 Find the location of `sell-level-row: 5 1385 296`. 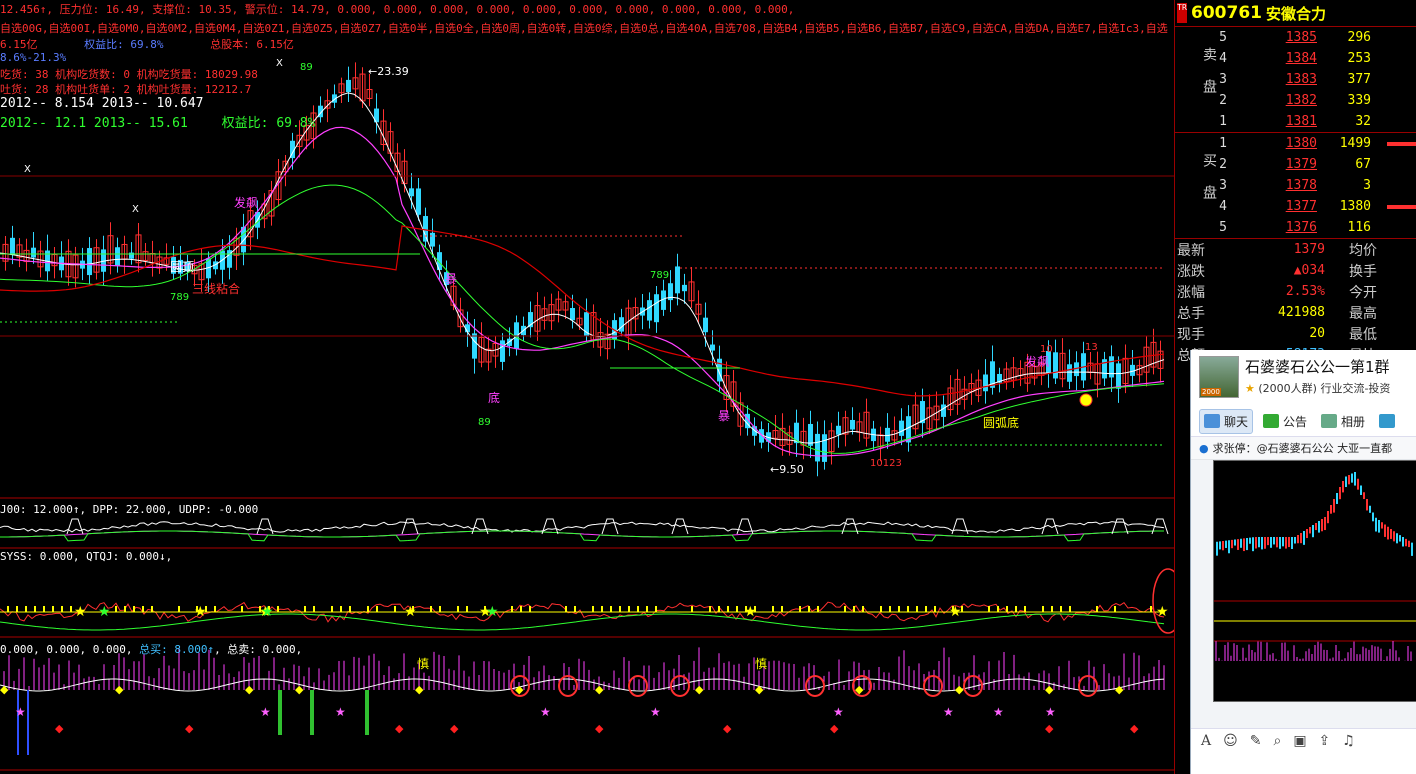

sell-level-row: 5 1385 296 is located at coordinates (1295, 37).